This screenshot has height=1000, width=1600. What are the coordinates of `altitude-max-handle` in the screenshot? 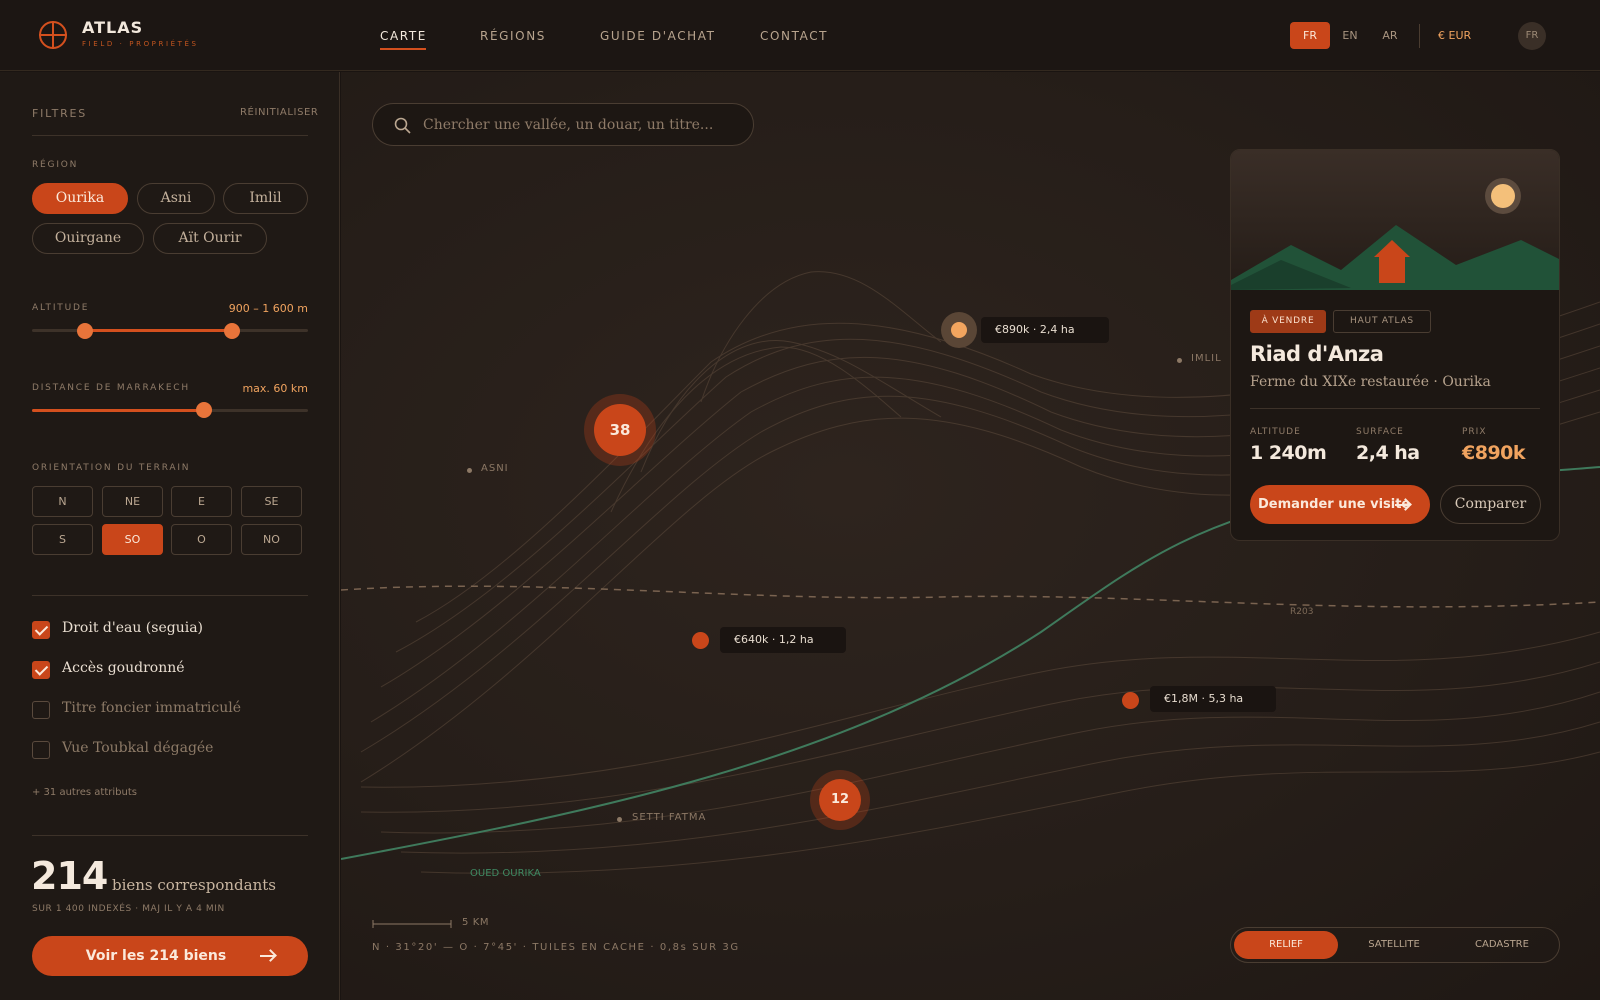 It's located at (232, 331).